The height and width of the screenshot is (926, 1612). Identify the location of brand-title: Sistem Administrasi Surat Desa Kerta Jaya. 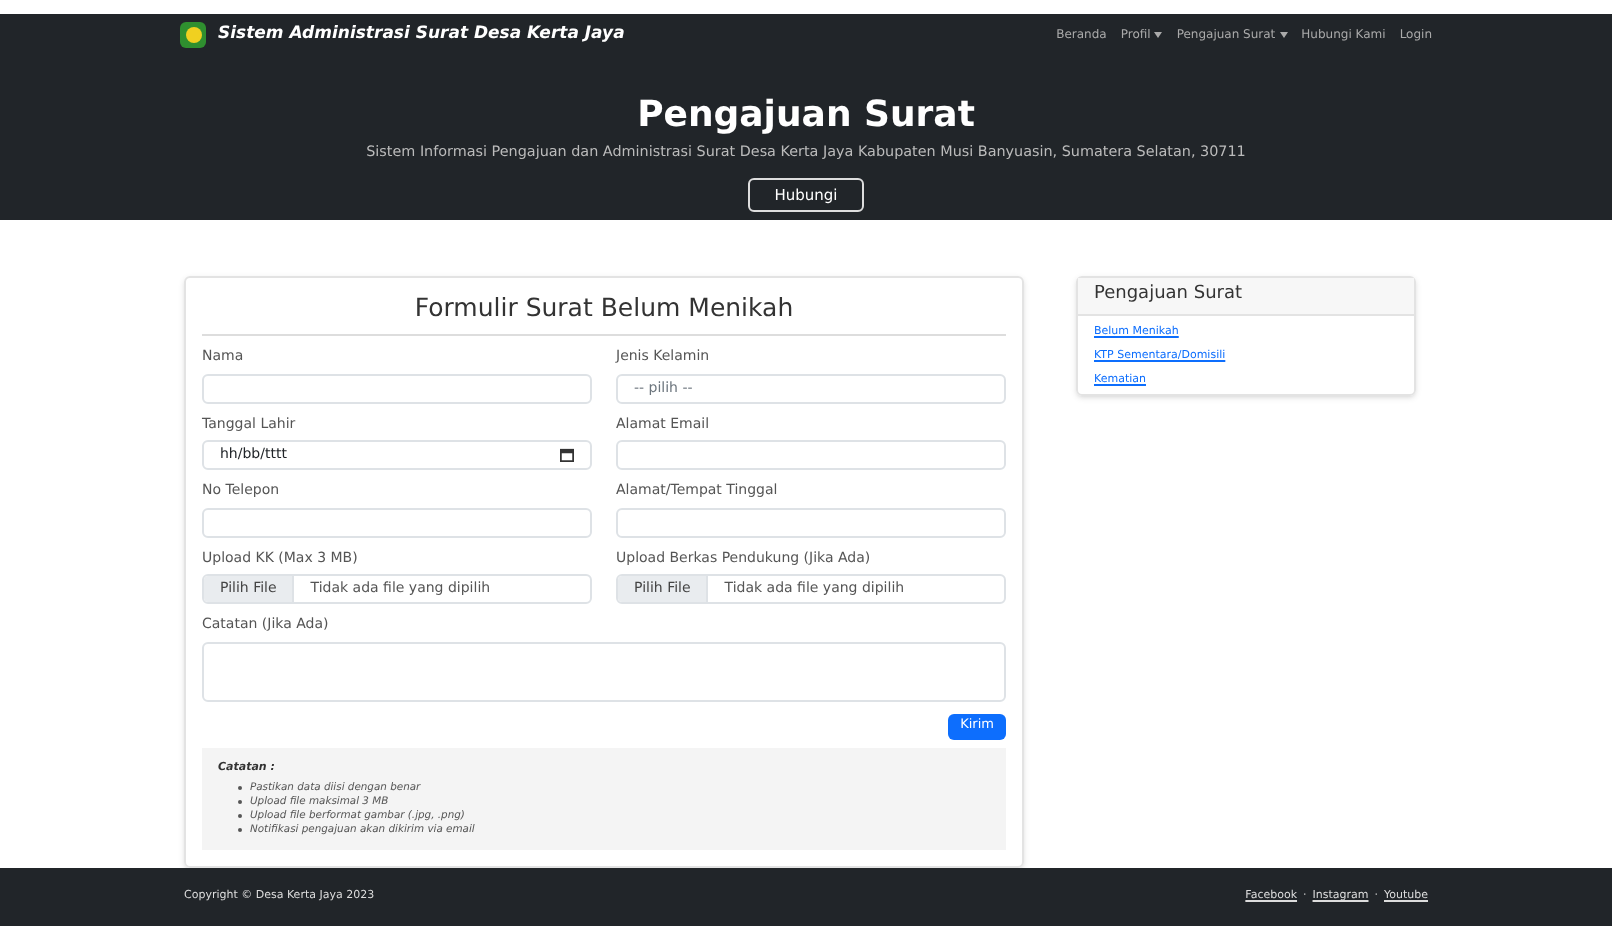
(421, 35).